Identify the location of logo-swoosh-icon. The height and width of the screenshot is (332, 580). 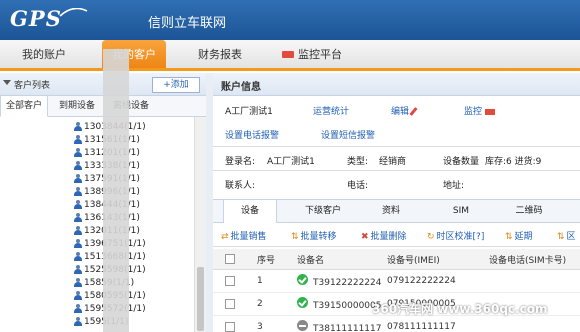
(73, 12).